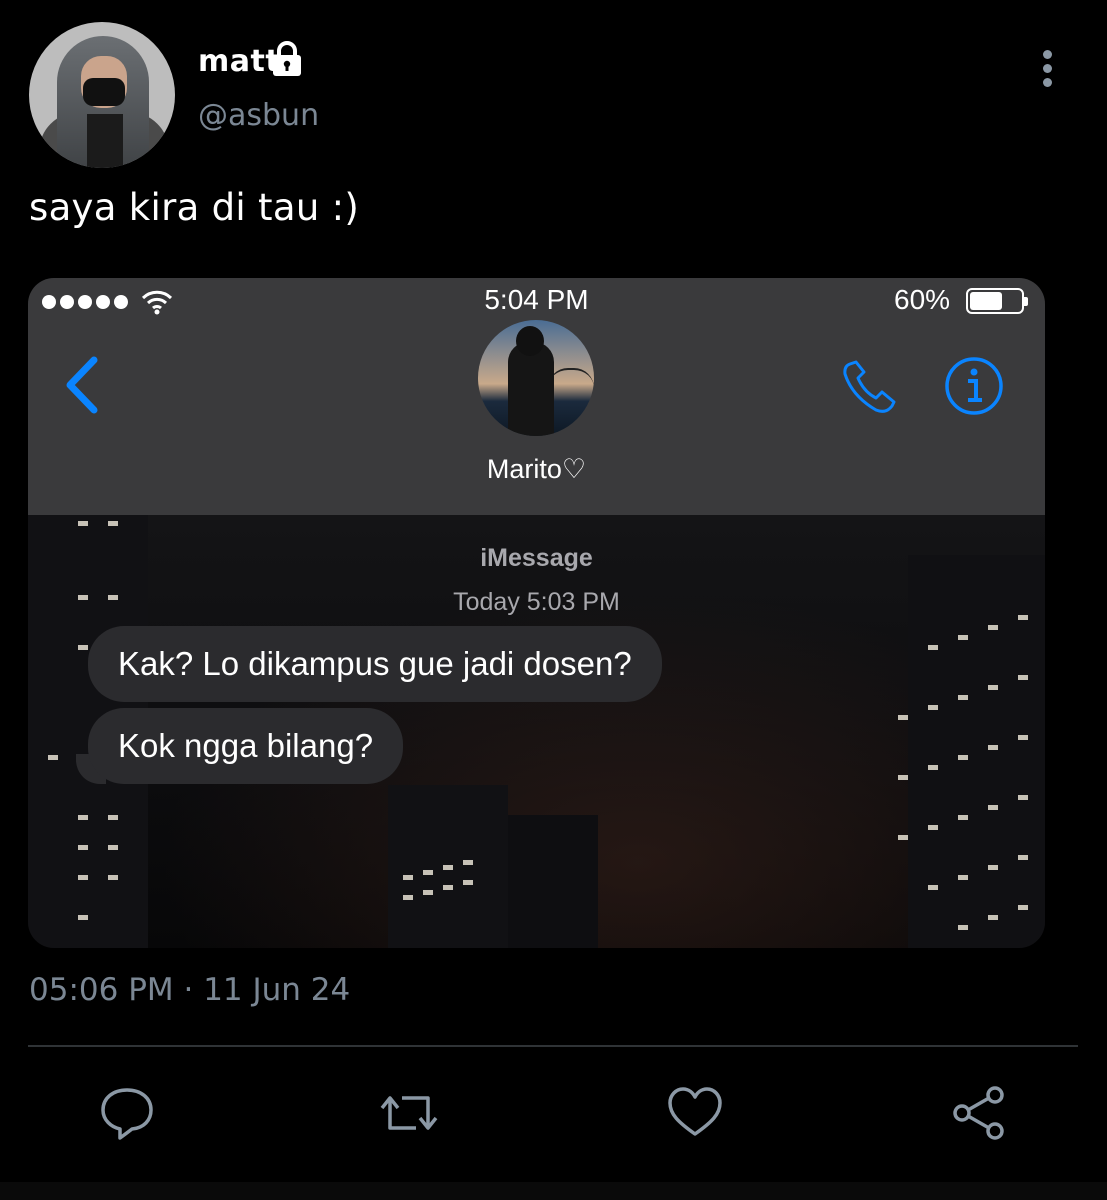  I want to click on share-icon, so click(979, 1113).